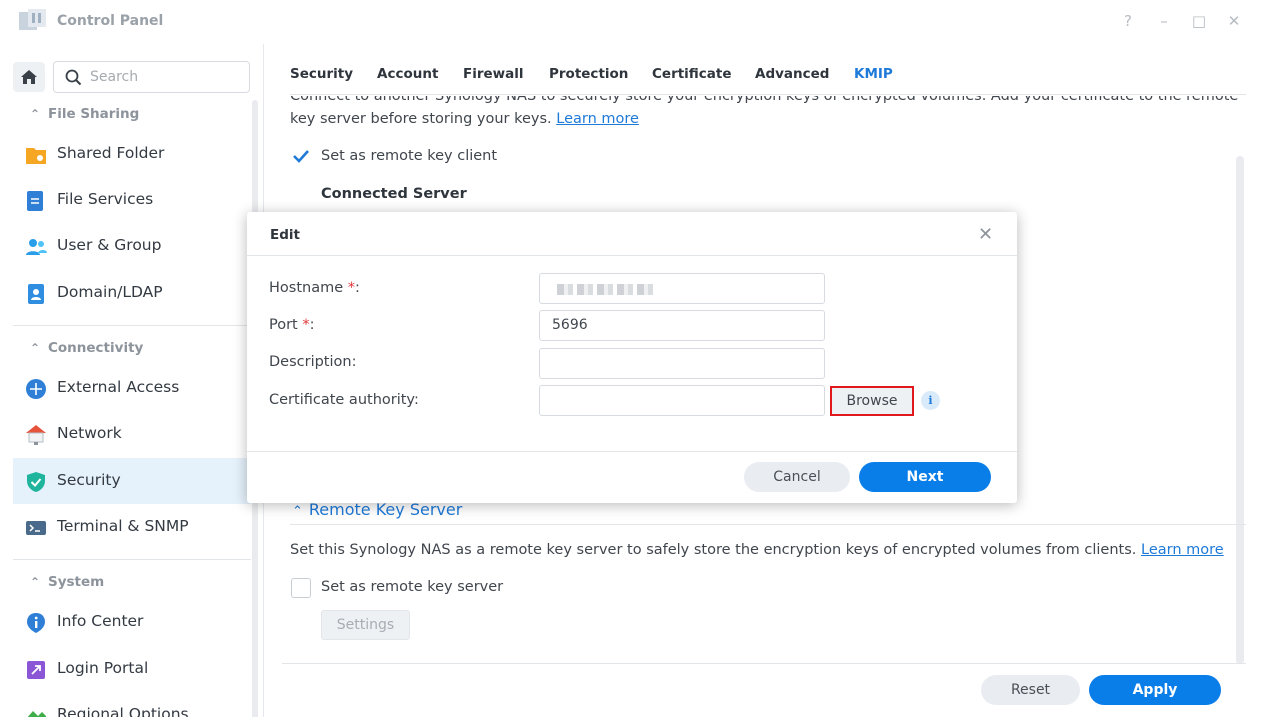 The width and height of the screenshot is (1265, 717). Describe the element at coordinates (797, 477) in the screenshot. I see `cancel-button: Cancel` at that location.